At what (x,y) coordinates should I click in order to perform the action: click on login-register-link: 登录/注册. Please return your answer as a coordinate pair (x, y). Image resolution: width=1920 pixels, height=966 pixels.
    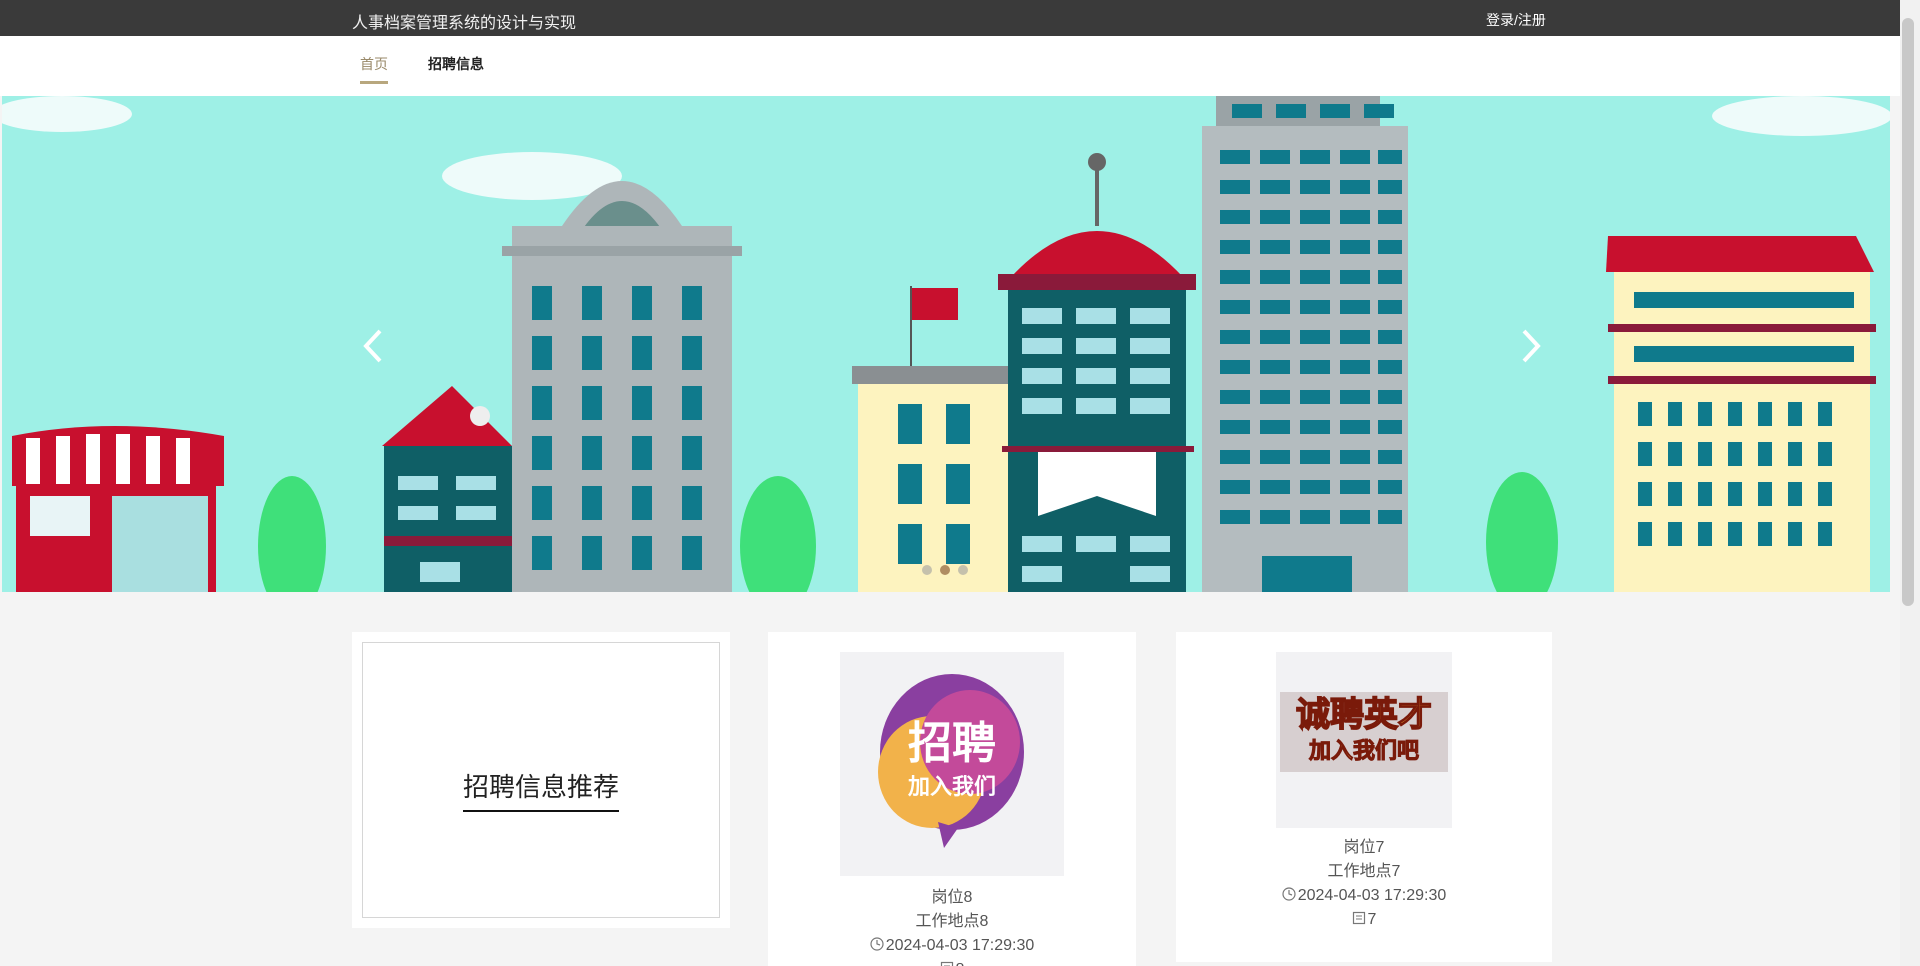
    Looking at the image, I should click on (1516, 20).